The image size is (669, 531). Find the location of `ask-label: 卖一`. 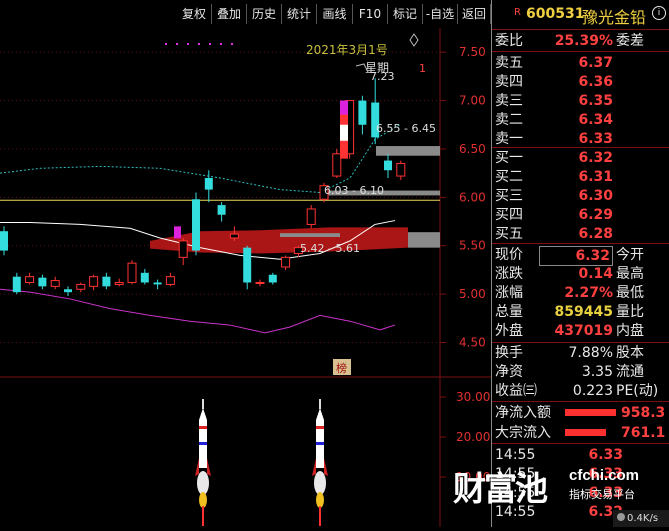

ask-label: 卖一 is located at coordinates (509, 139).